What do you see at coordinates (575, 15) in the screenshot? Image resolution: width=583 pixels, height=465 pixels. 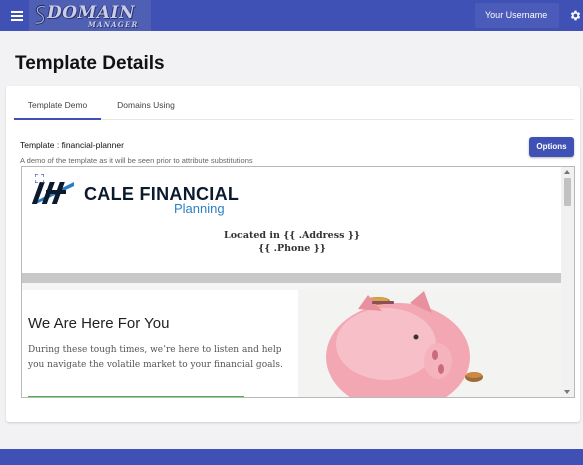 I see `gear-icon` at bounding box center [575, 15].